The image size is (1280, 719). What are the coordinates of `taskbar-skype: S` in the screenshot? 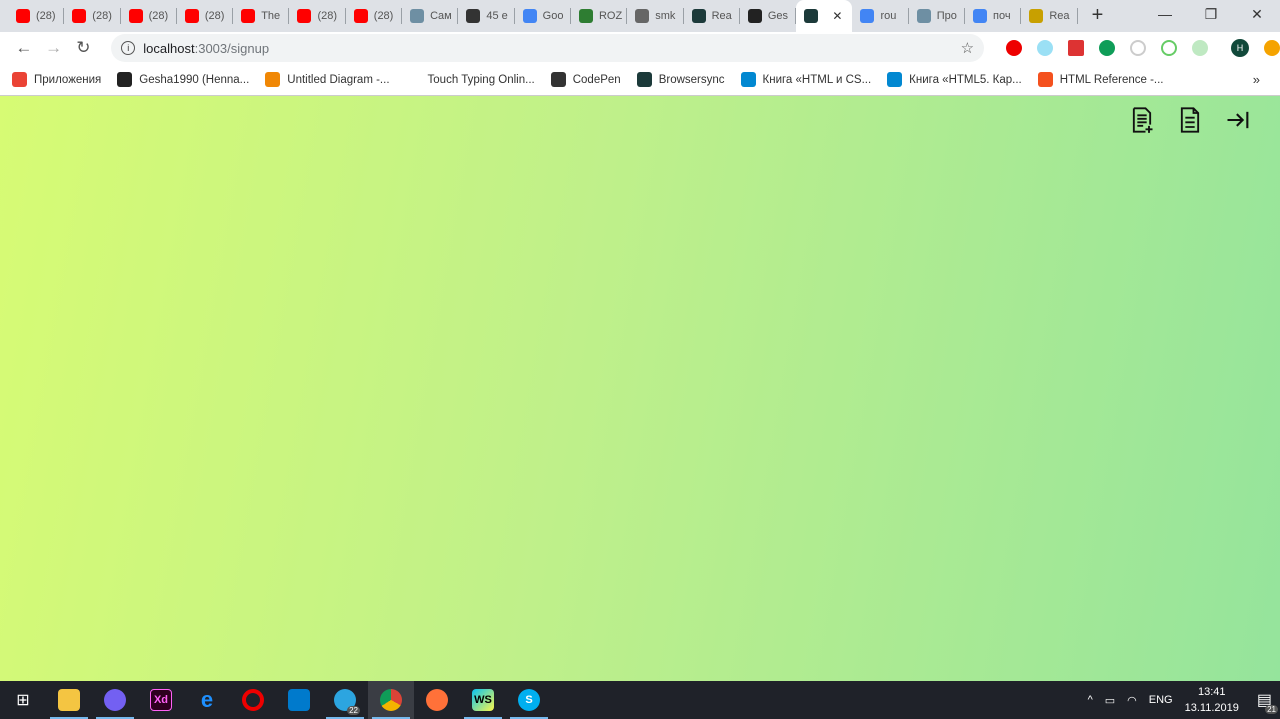 It's located at (529, 700).